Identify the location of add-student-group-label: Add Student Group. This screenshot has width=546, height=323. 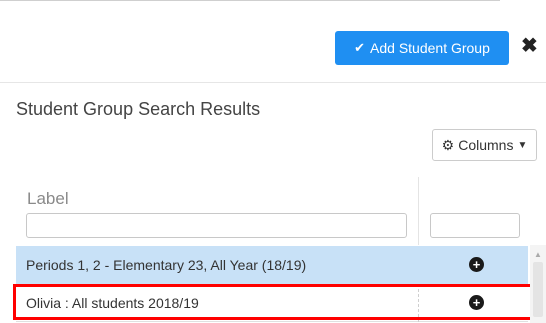
(430, 48).